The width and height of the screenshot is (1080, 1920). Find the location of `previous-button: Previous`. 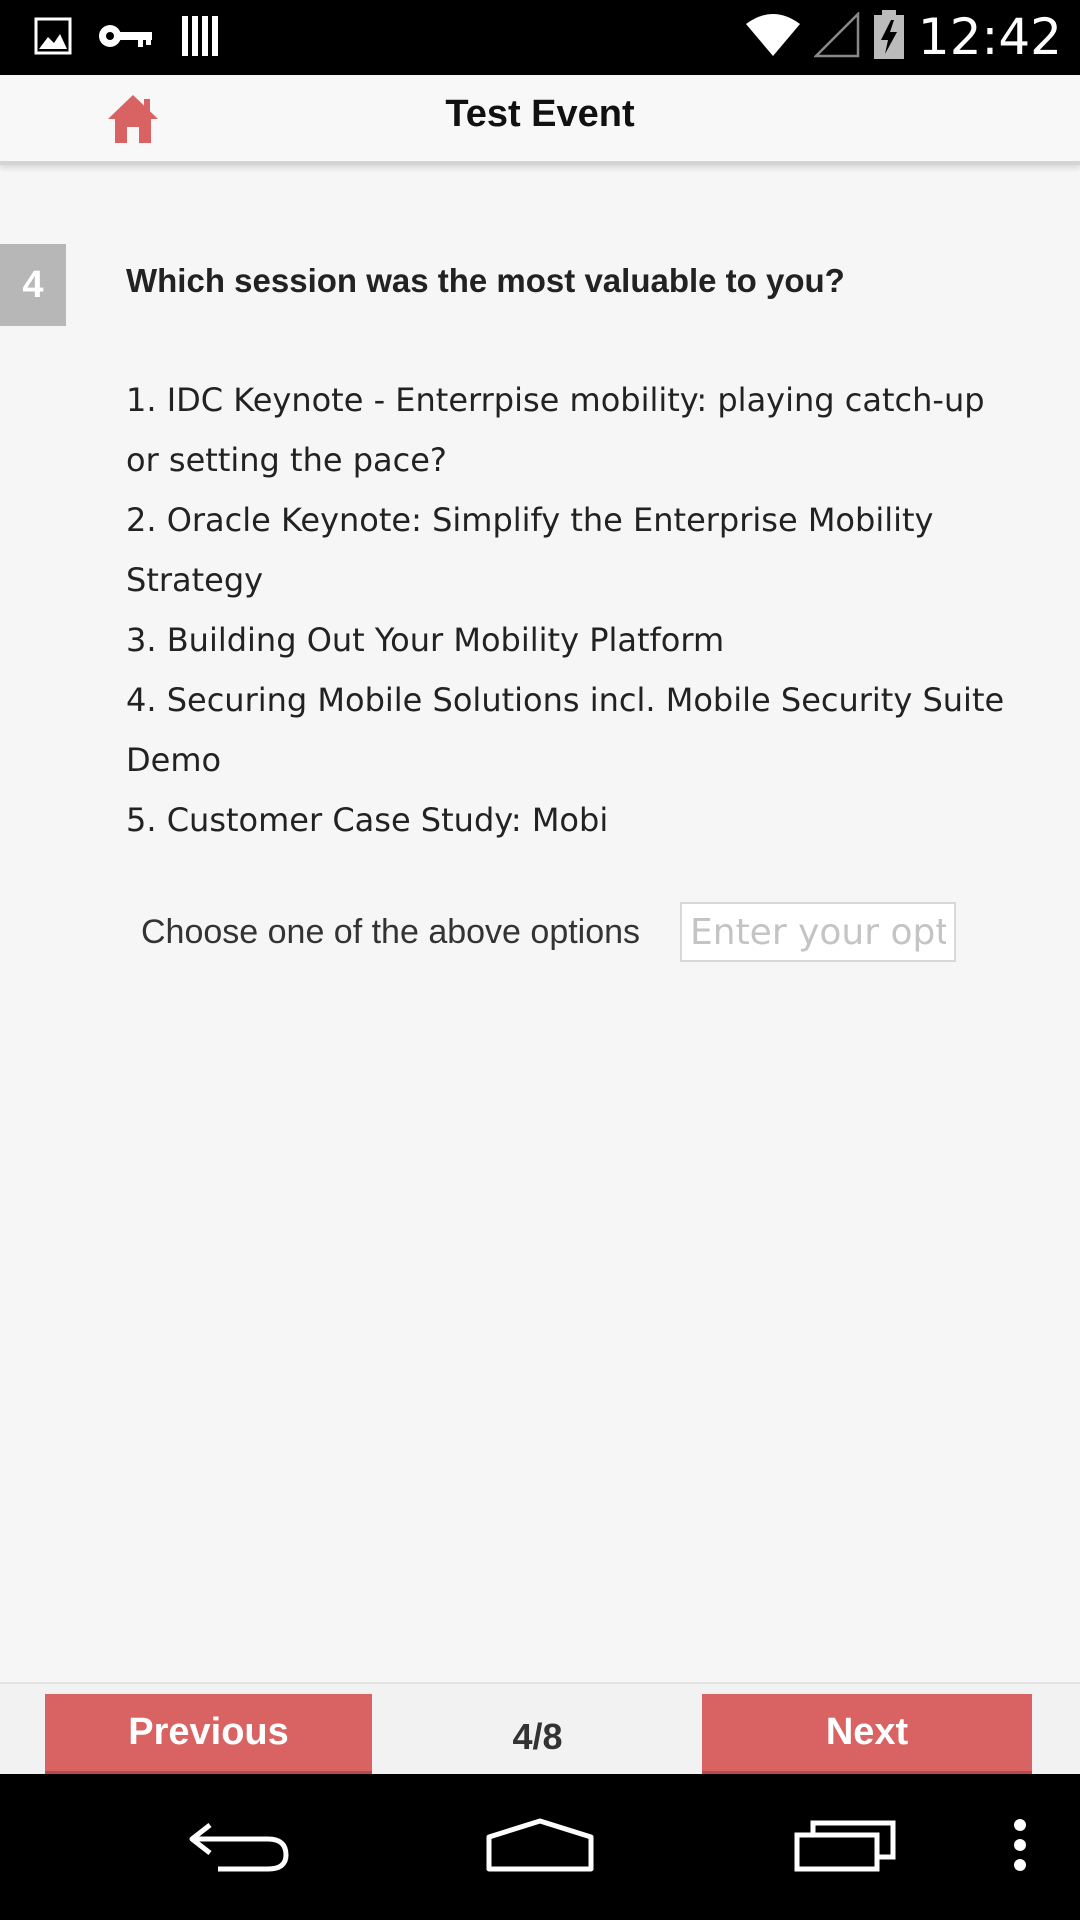

previous-button: Previous is located at coordinates (208, 1734).